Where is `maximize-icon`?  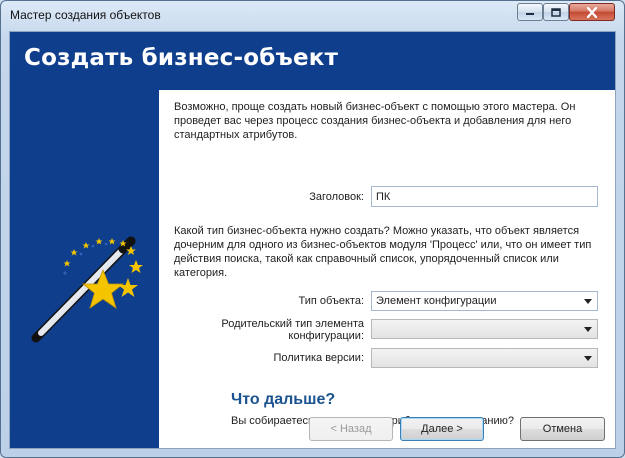
maximize-icon is located at coordinates (556, 12).